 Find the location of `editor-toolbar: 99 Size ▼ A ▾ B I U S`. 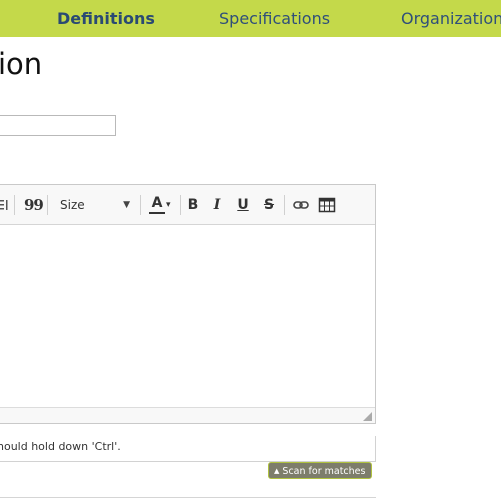

editor-toolbar: 99 Size ▼ A ▾ B I U S is located at coordinates (187, 205).